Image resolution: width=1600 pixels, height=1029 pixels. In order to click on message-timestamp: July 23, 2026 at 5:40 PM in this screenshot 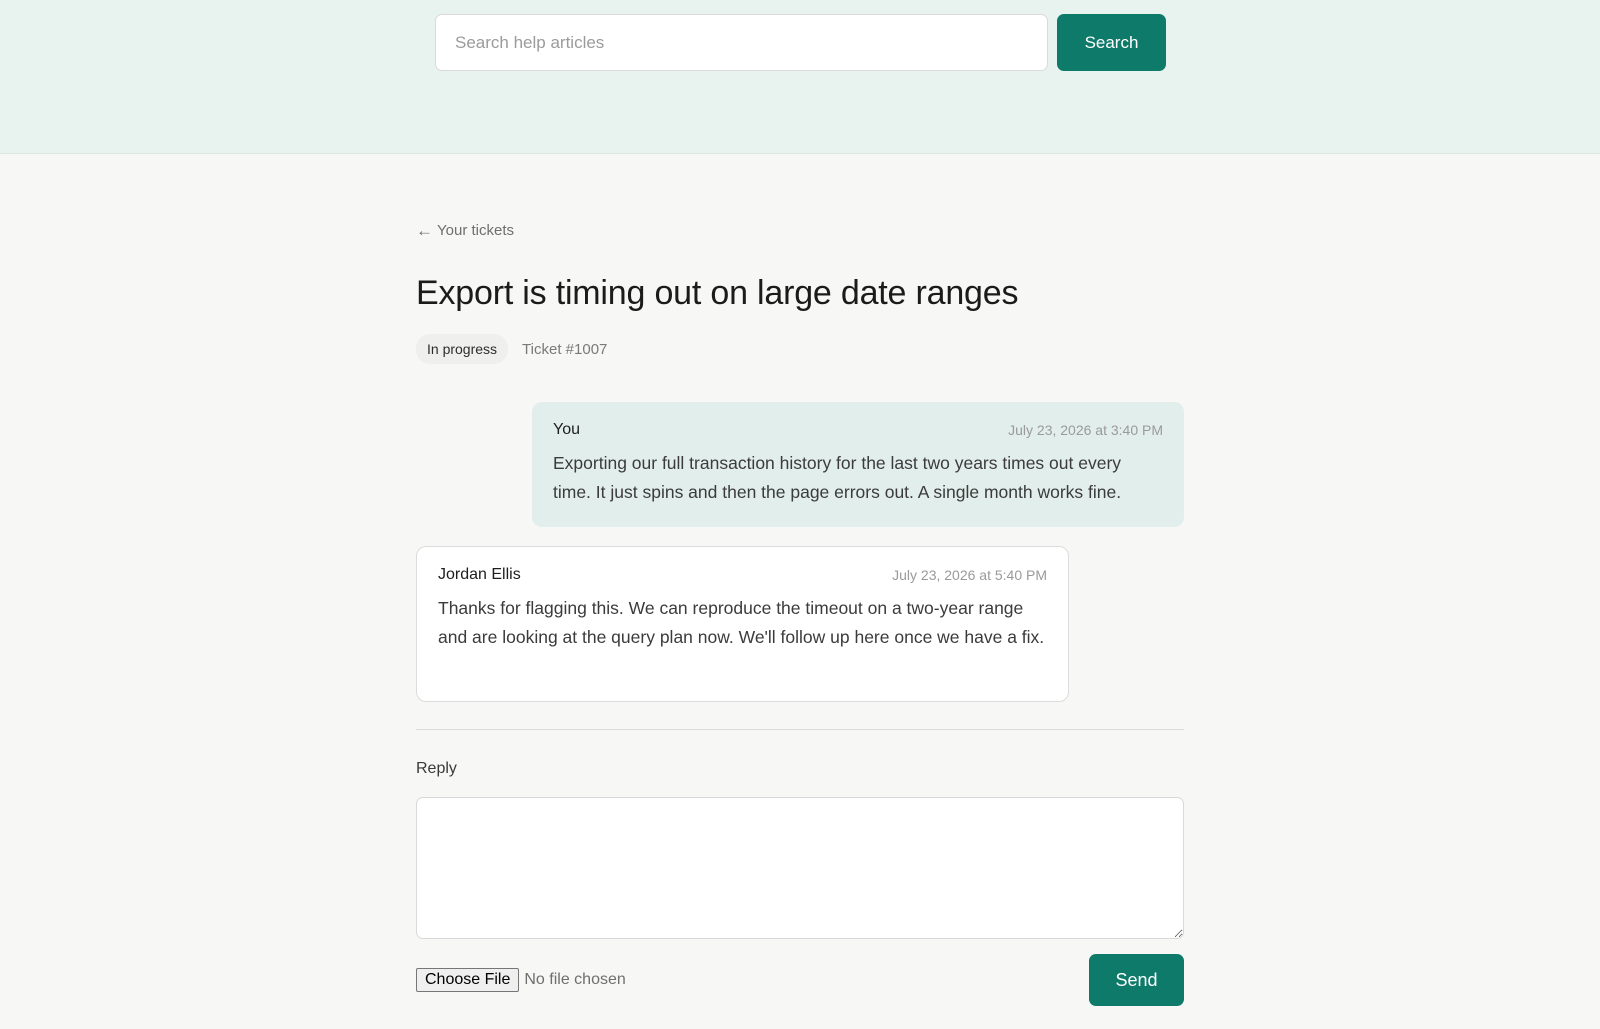, I will do `click(969, 575)`.